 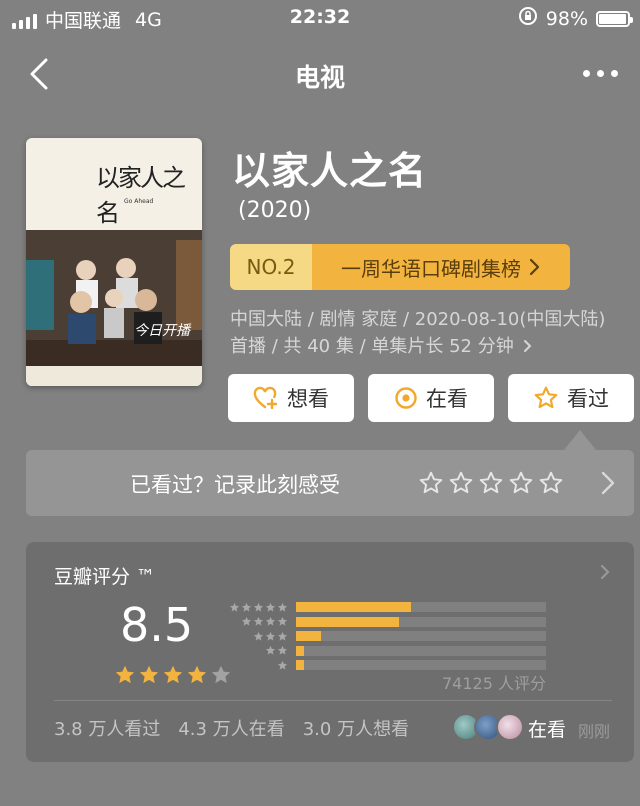 I want to click on rating-distribution, so click(x=386, y=636).